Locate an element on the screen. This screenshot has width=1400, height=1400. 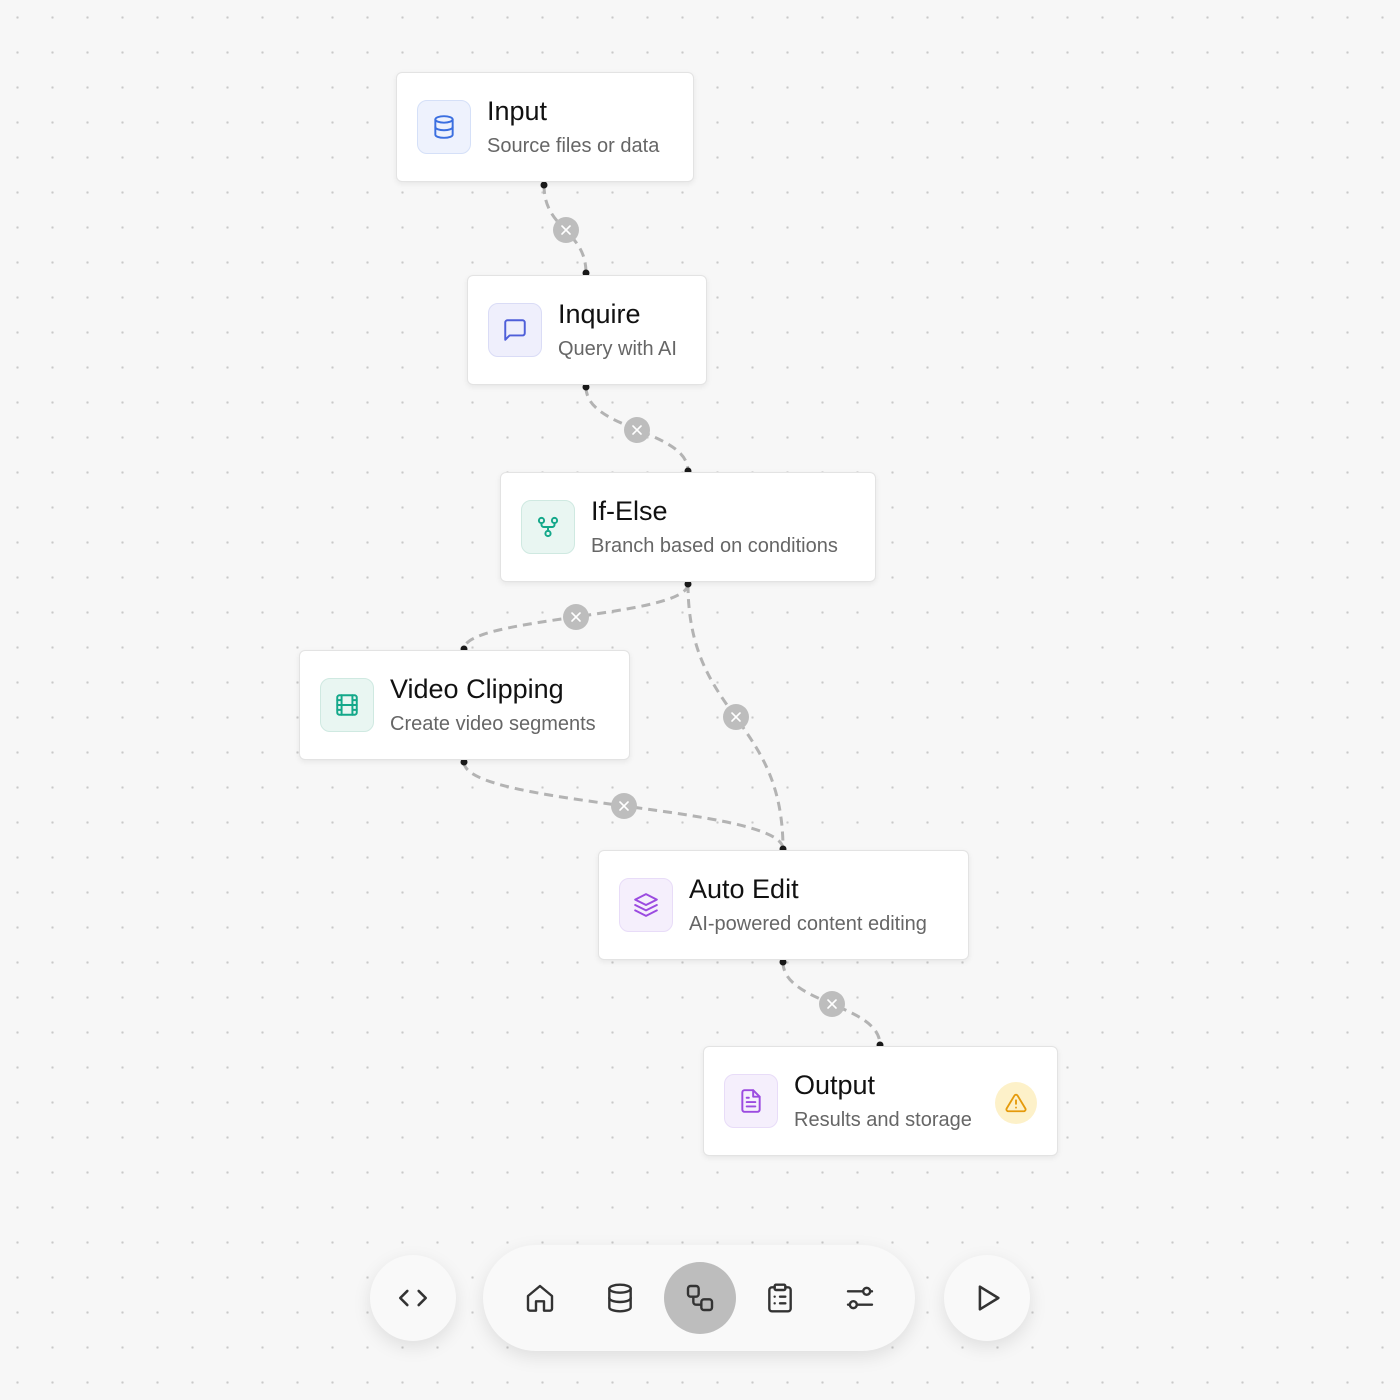
run-button is located at coordinates (987, 1298).